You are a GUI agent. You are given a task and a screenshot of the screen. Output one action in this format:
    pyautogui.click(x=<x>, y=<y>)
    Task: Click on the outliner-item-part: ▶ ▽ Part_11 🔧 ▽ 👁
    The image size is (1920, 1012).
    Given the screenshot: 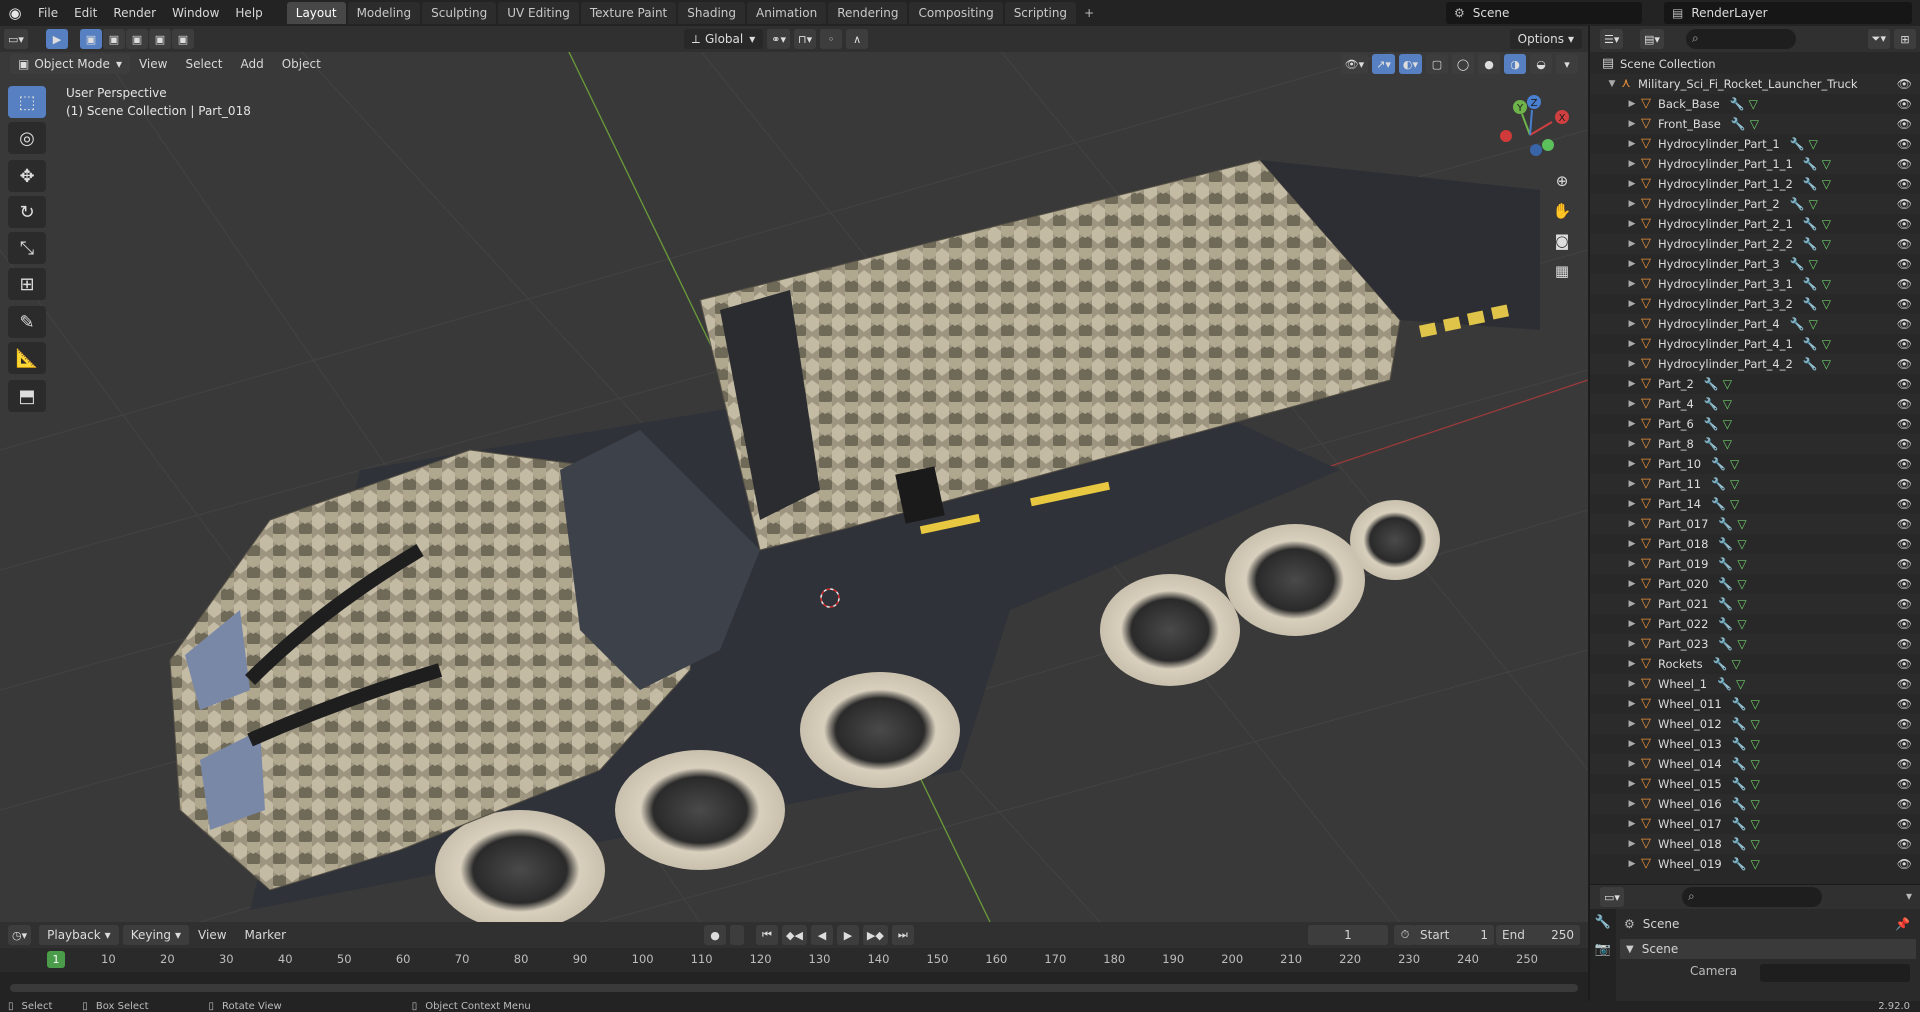 What is the action you would take?
    pyautogui.click(x=1755, y=484)
    